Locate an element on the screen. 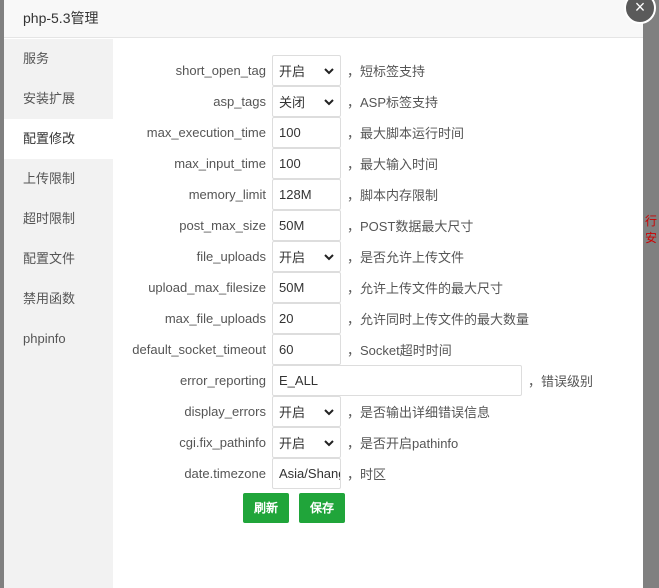  setting-row: max_file_uploads 20 ，允许同时上传文件的最大数量 is located at coordinates (321, 318).